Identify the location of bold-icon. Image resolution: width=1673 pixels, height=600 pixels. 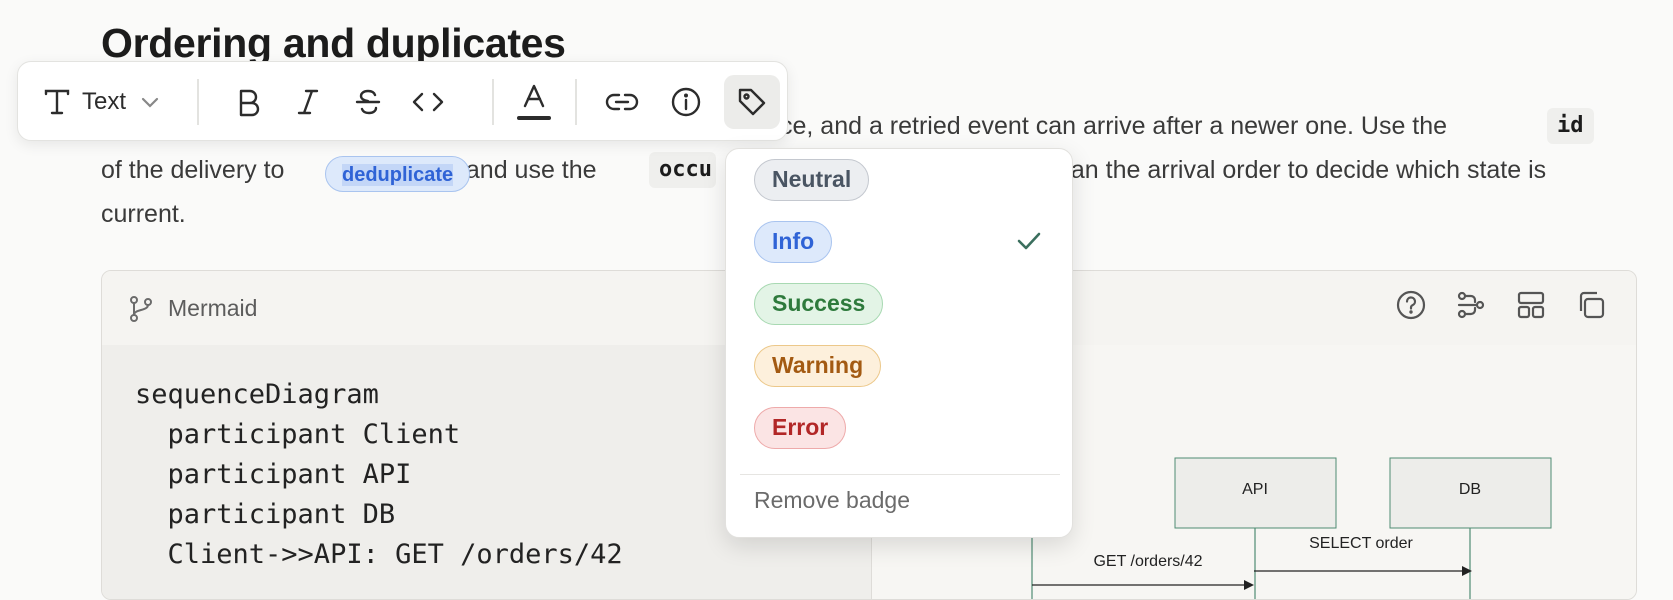
(248, 102).